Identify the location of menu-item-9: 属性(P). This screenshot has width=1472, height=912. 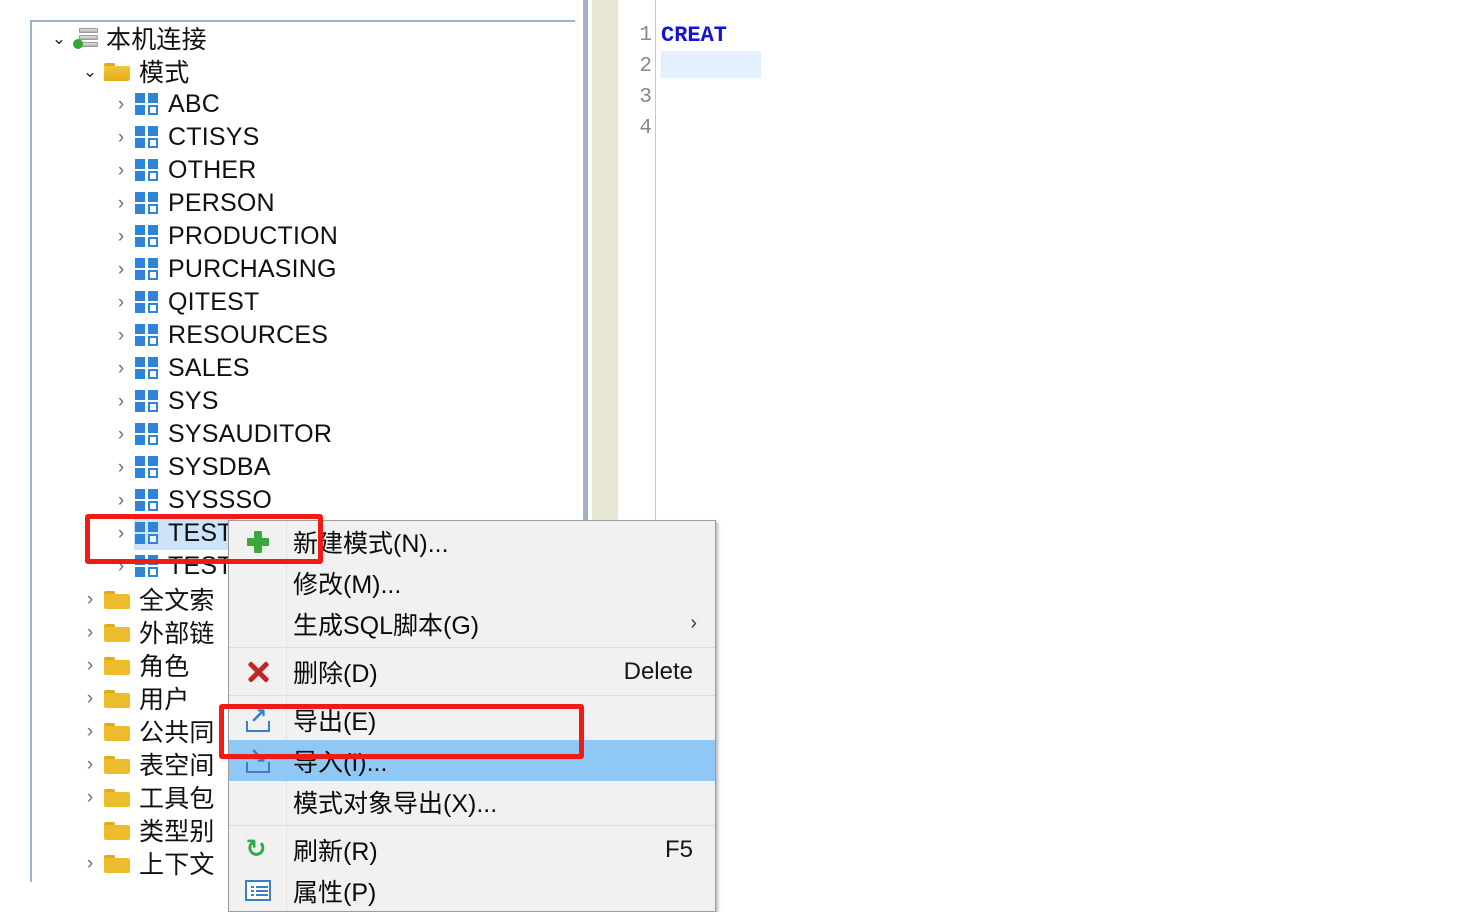
(472, 890).